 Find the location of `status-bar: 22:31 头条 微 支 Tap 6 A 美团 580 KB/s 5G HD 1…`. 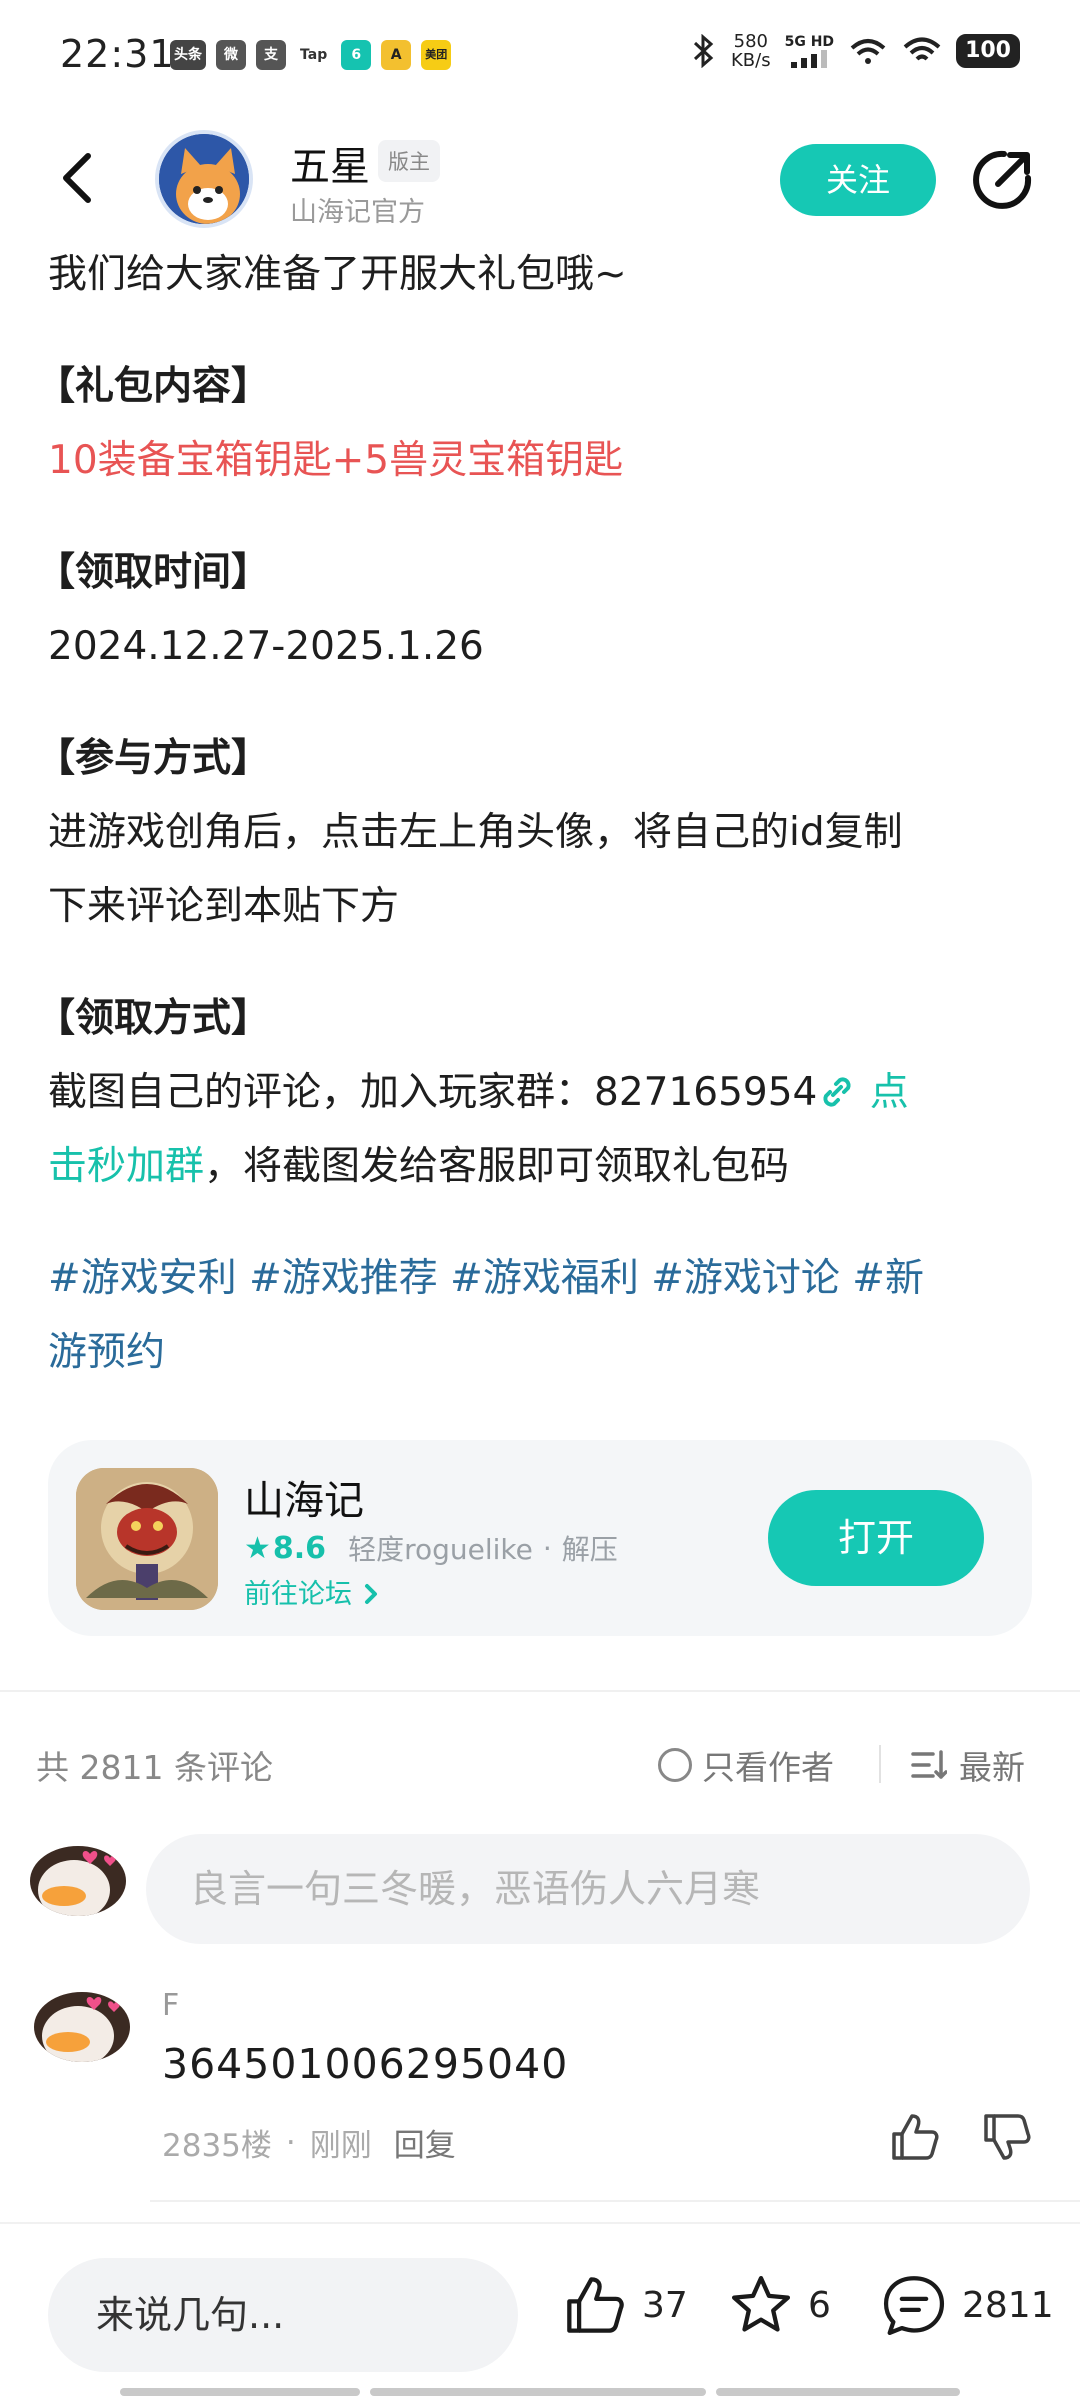

status-bar: 22:31 头条 微 支 Tap 6 A 美团 580 KB/s 5G HD 1… is located at coordinates (540, 59).